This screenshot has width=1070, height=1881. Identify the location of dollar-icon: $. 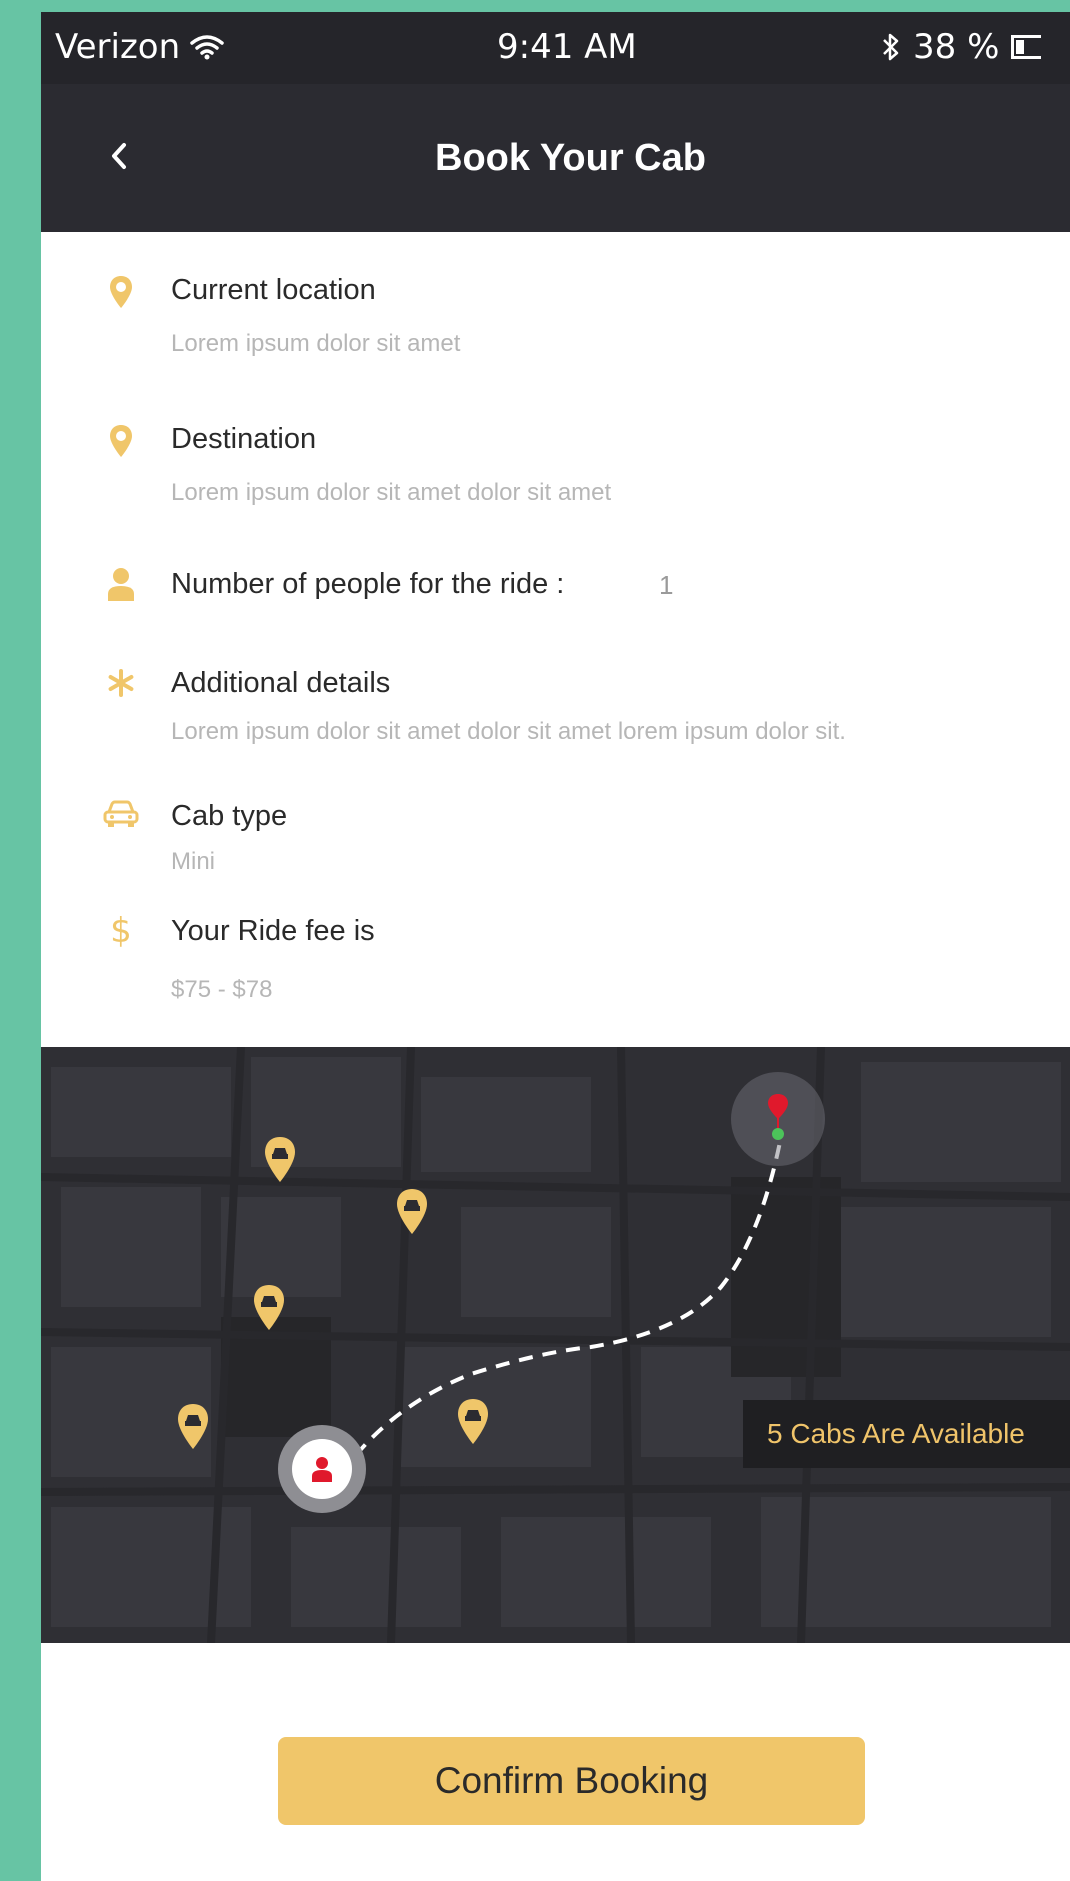
(121, 931).